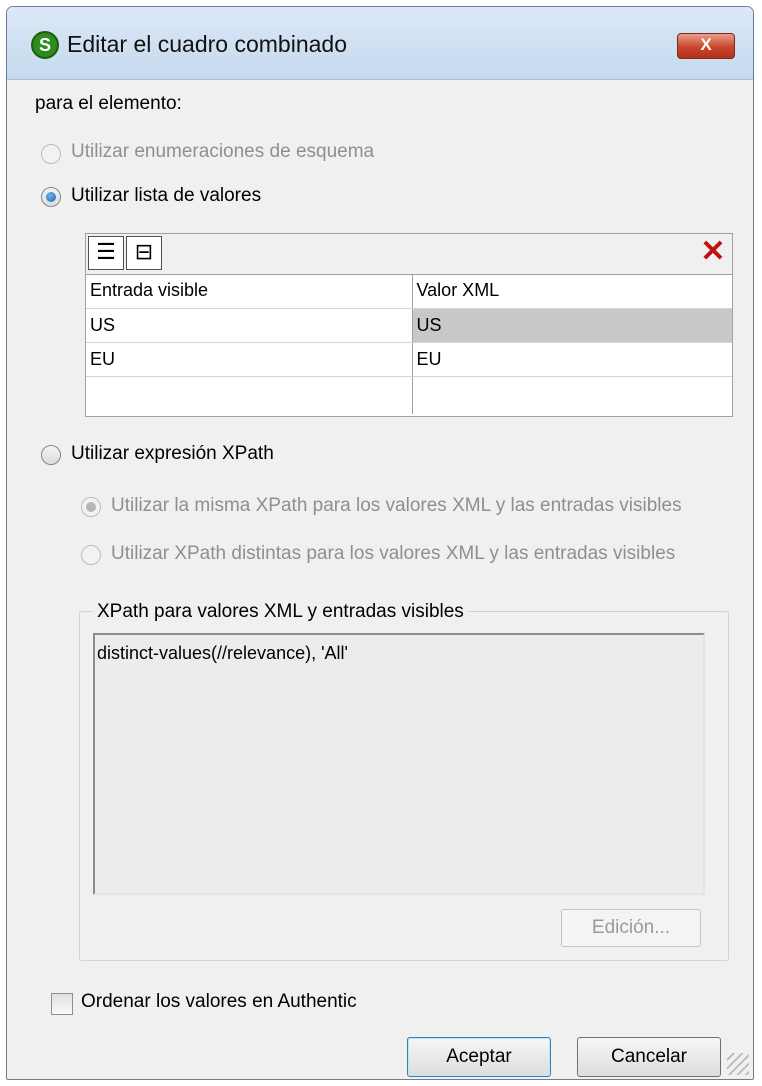  I want to click on insert-row-icon: ⊟, so click(144, 253).